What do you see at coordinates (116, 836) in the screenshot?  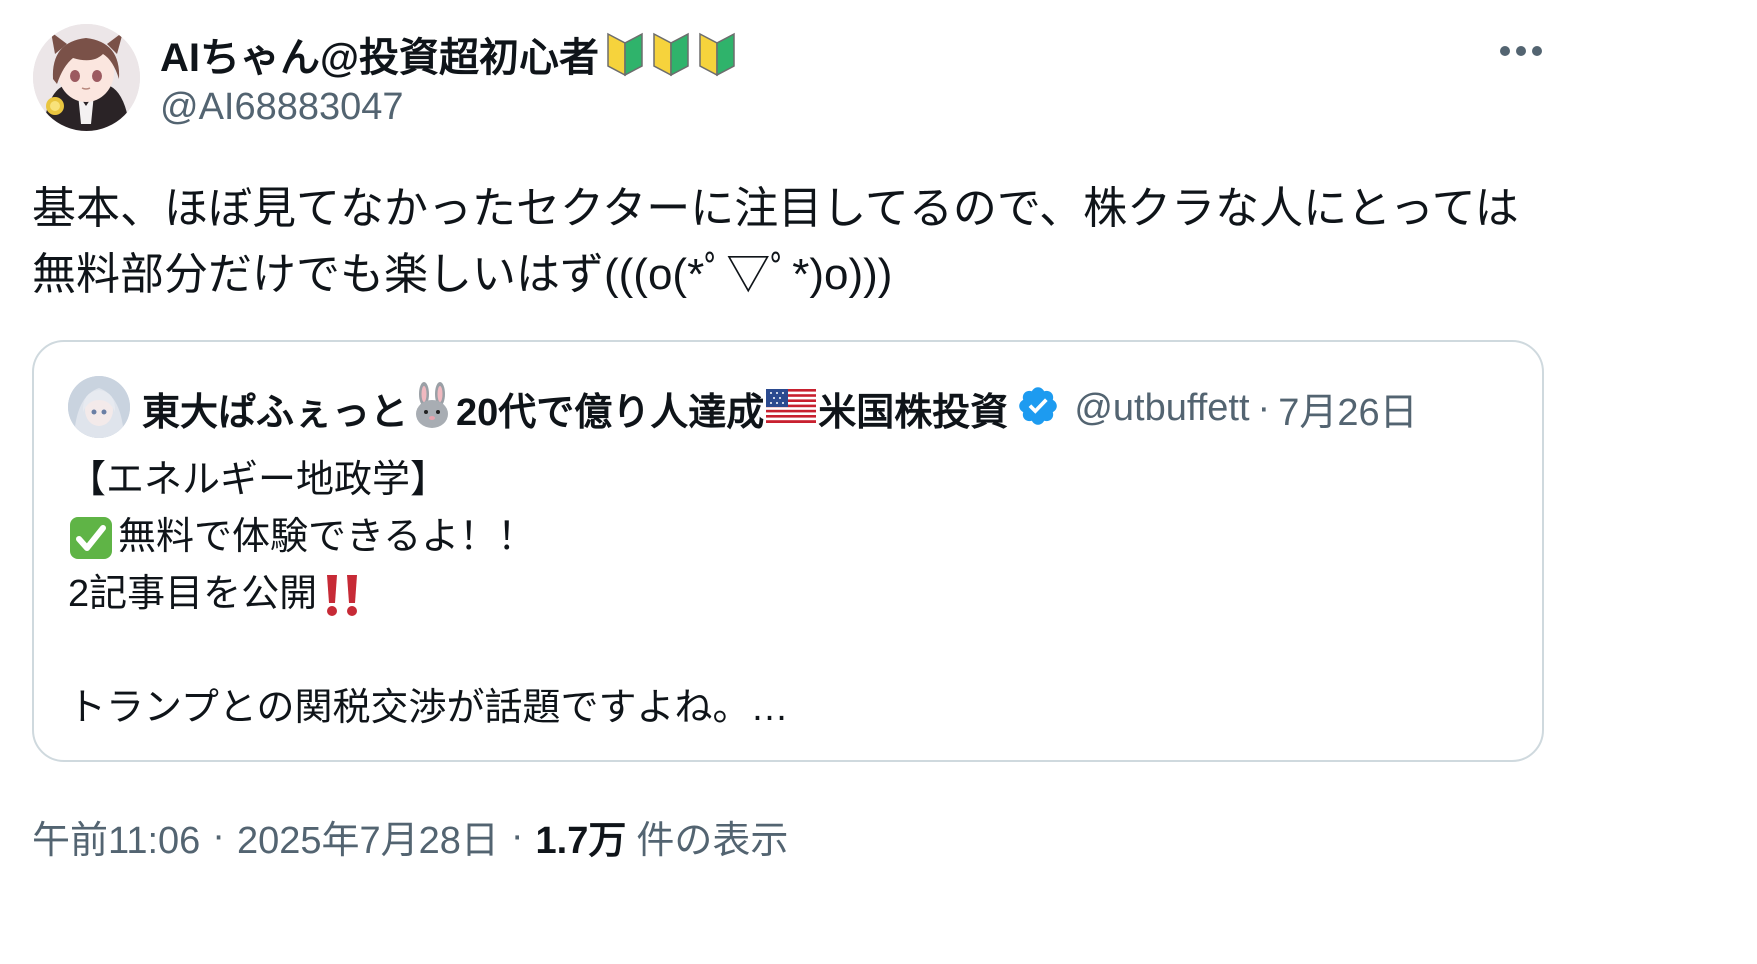 I see `tweet-time: 午前11:06` at bounding box center [116, 836].